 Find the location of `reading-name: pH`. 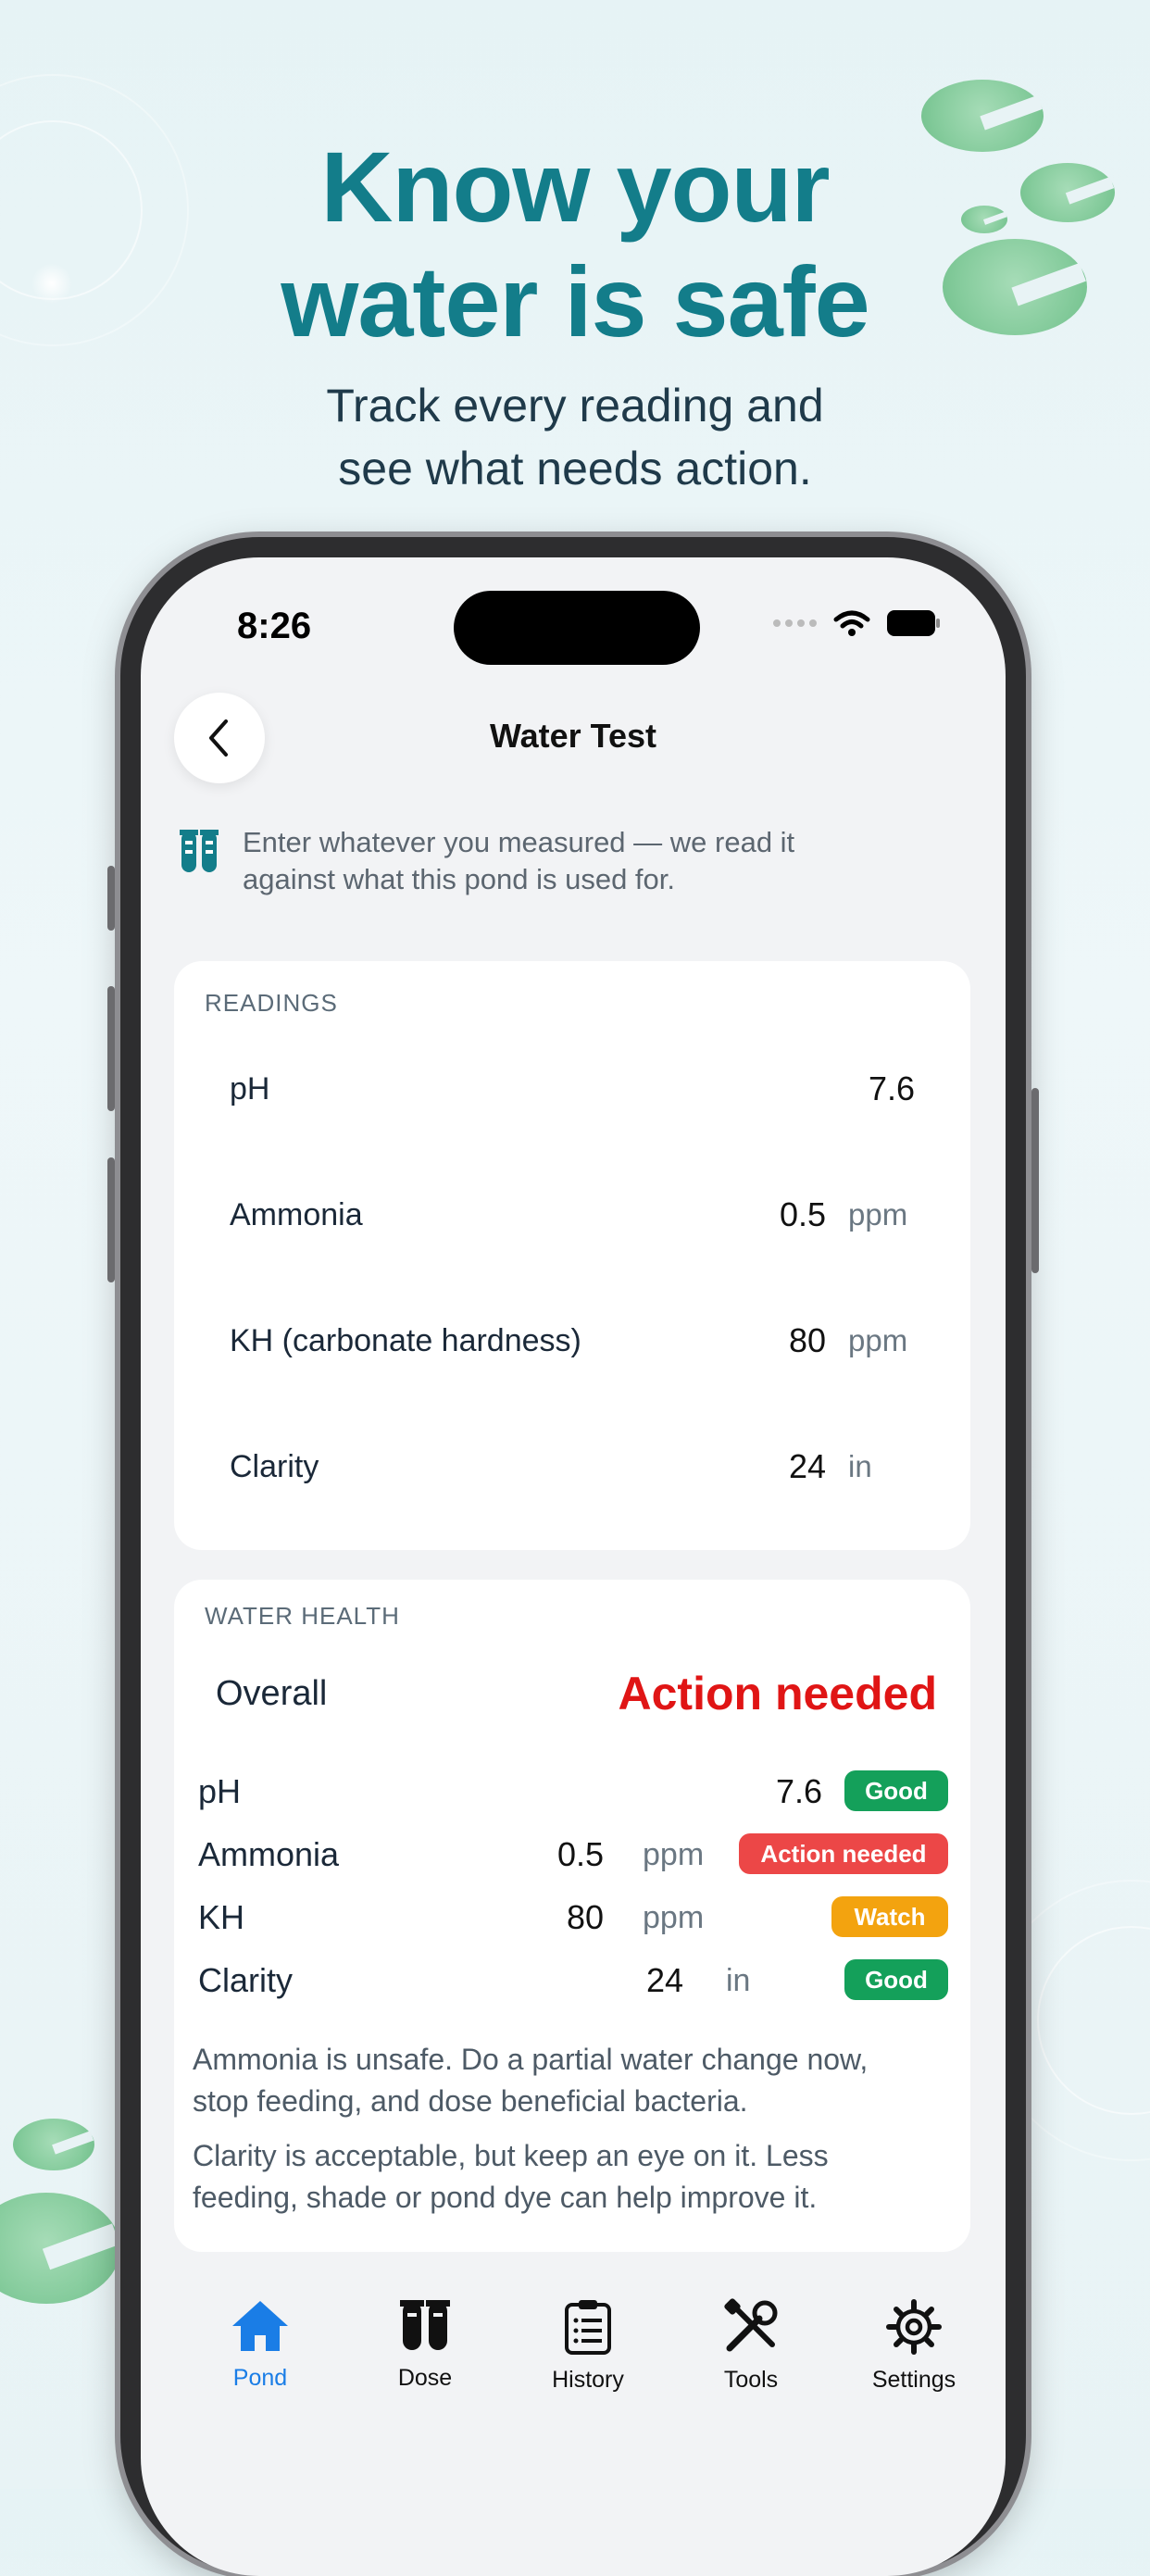

reading-name: pH is located at coordinates (250, 1088).